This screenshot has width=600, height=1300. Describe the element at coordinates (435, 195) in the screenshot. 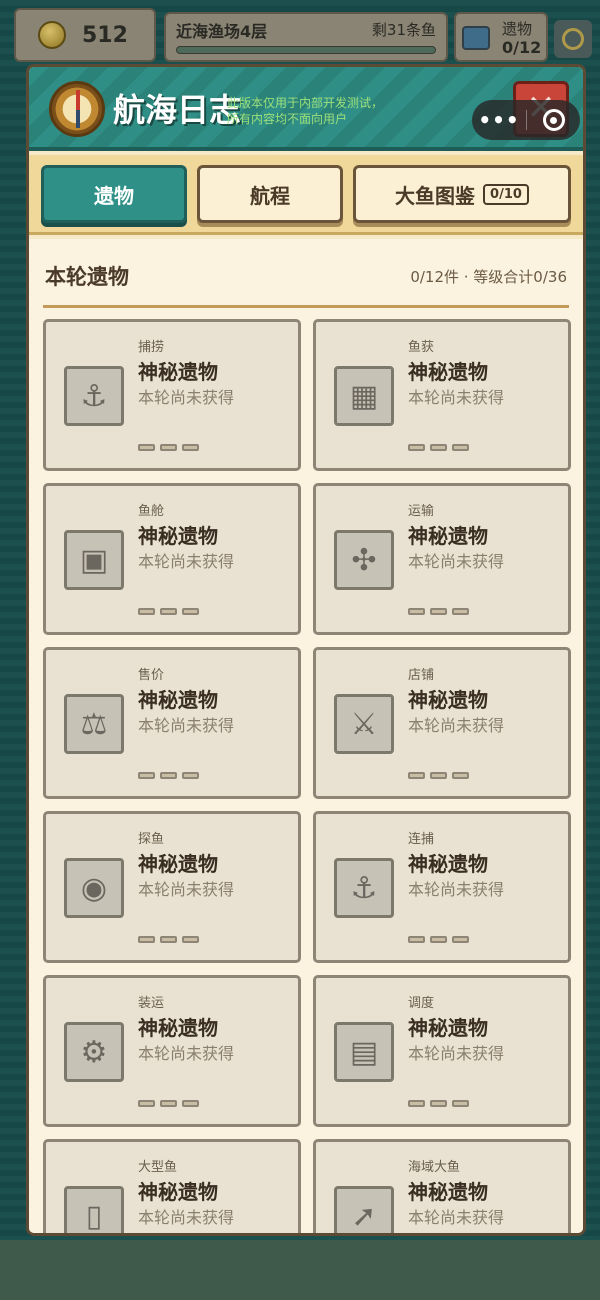

I see `tab-big-fish-label: 大鱼图鉴` at that location.